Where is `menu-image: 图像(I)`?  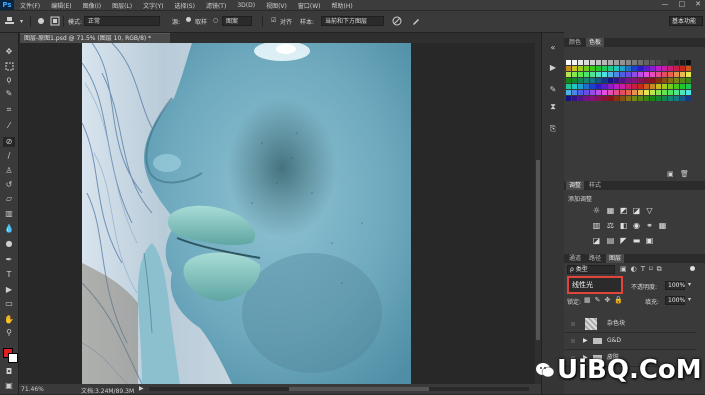 menu-image: 图像(I) is located at coordinates (92, 5).